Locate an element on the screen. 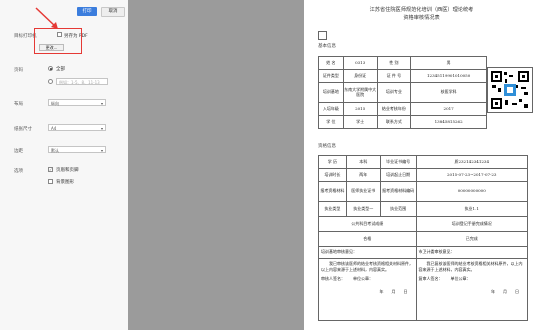 This screenshot has height=330, width=539. cell: 两年 is located at coordinates (363, 175).